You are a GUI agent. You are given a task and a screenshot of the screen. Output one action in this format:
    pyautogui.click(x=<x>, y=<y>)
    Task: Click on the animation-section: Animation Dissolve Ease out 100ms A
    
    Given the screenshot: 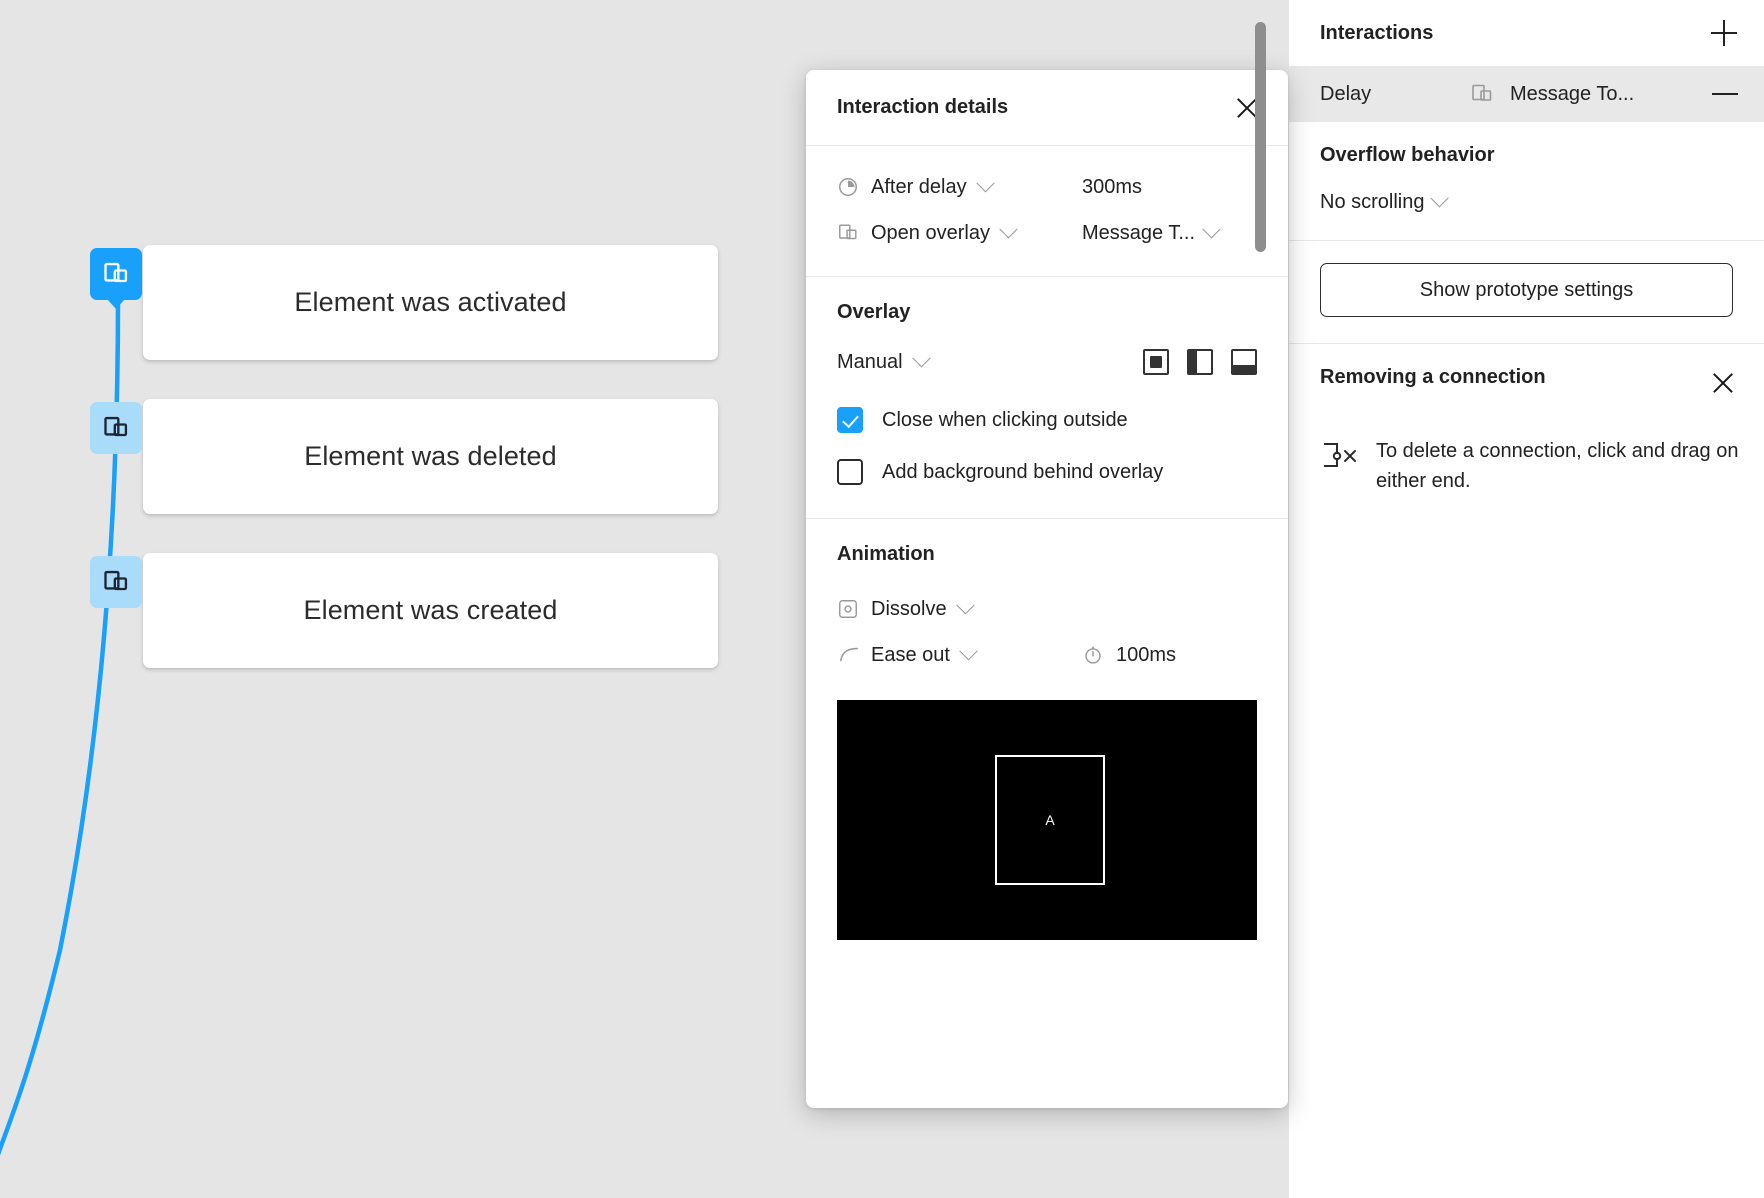 What is the action you would take?
    pyautogui.click(x=1047, y=739)
    